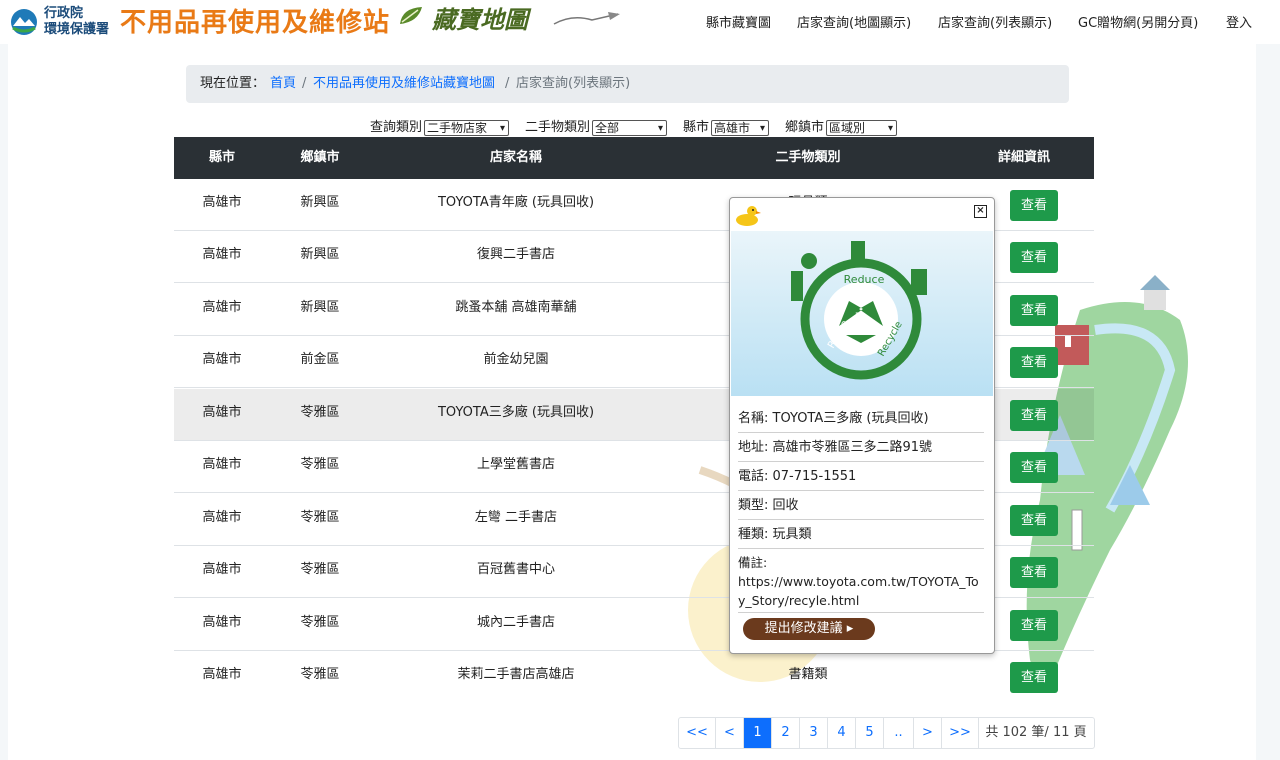 The width and height of the screenshot is (1280, 760). Describe the element at coordinates (808, 674) in the screenshot. I see `cell-category: 書籍類` at that location.